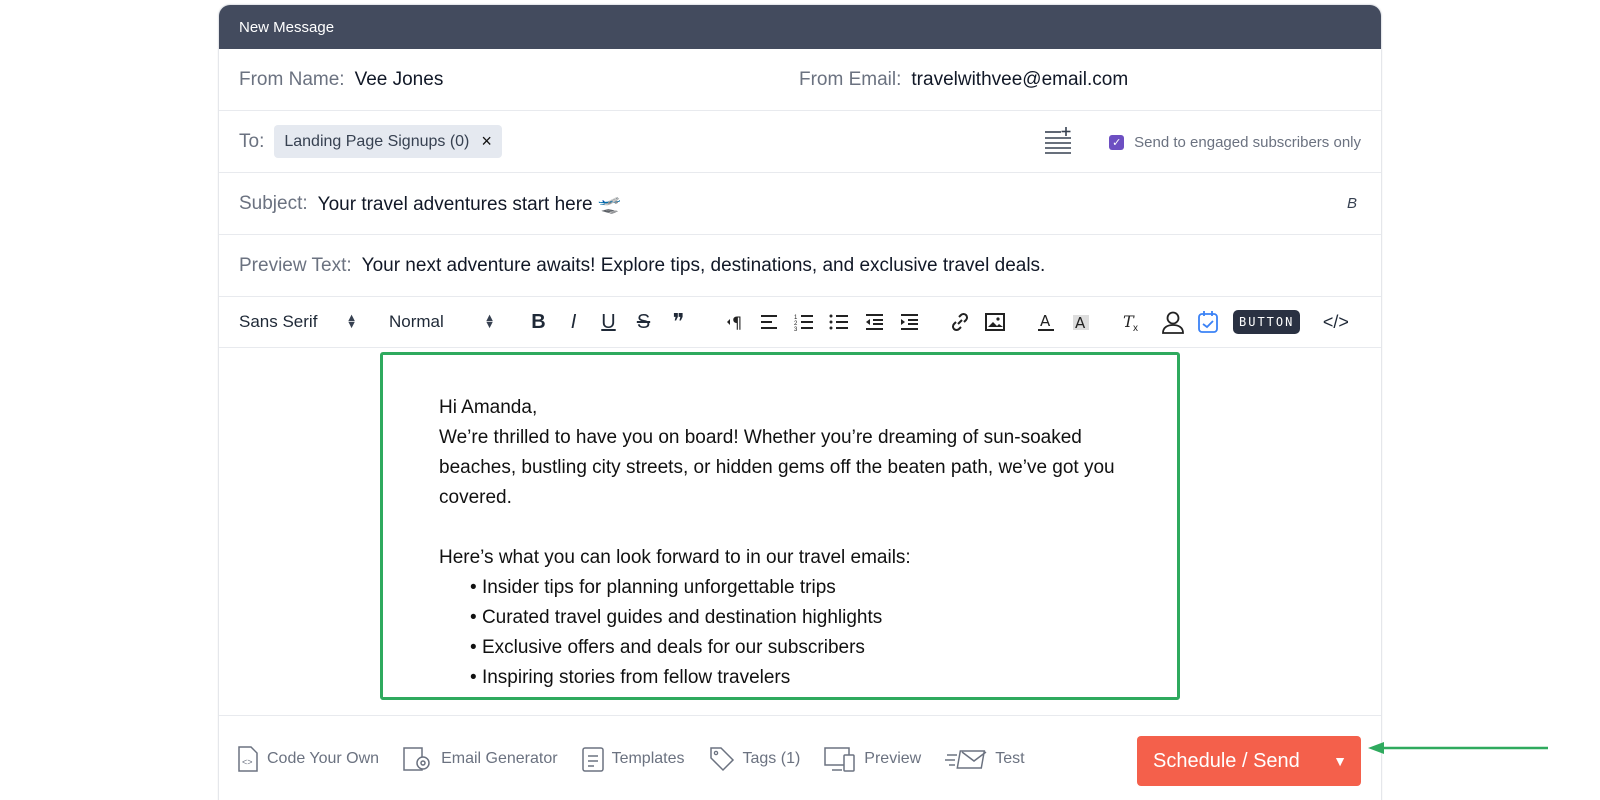 This screenshot has height=800, width=1600. Describe the element at coordinates (608, 322) in the screenshot. I see `underline-button: U` at that location.